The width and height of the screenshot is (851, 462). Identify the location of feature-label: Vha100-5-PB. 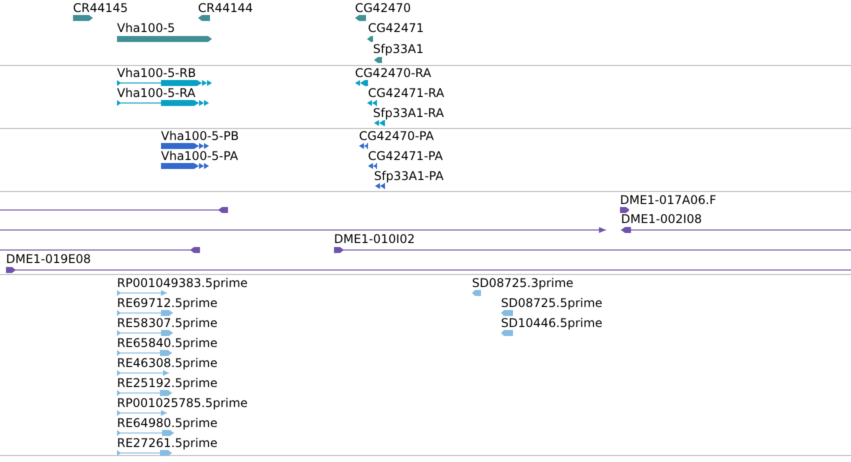
(200, 136).